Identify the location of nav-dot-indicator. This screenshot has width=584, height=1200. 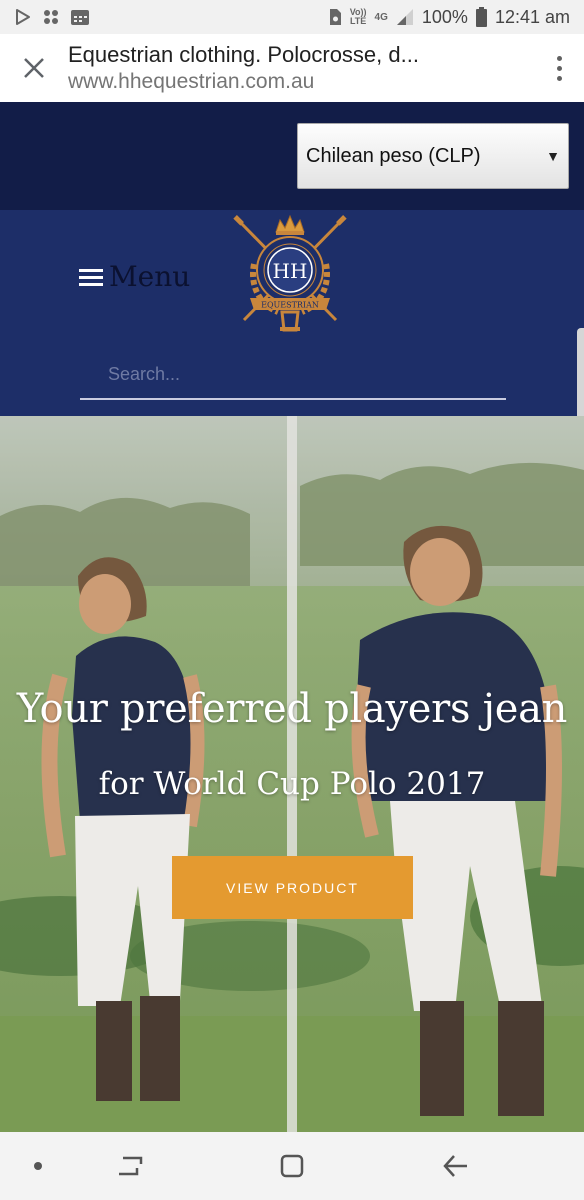
(38, 1166).